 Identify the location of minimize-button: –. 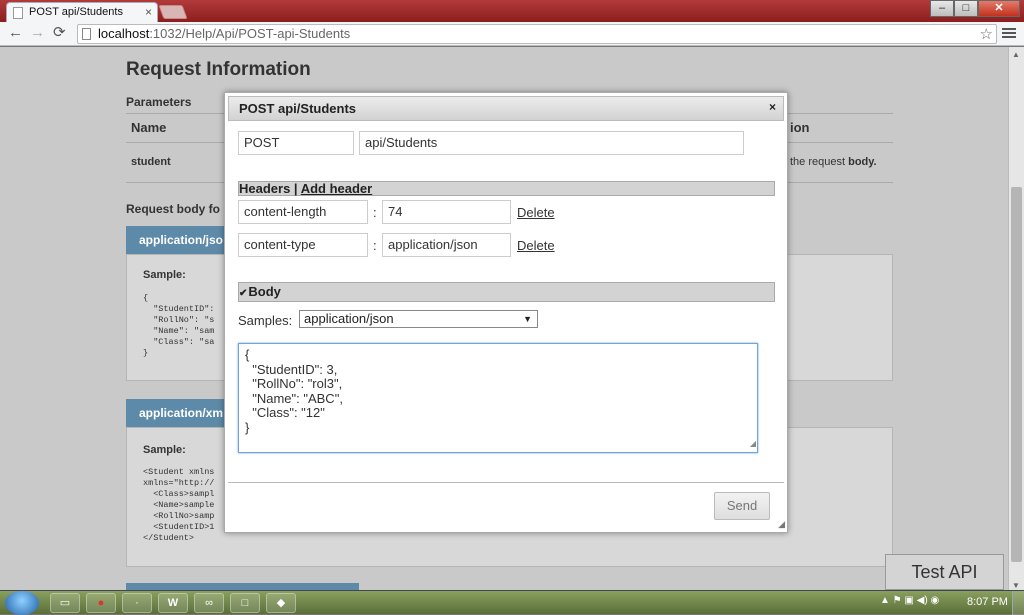
(942, 8).